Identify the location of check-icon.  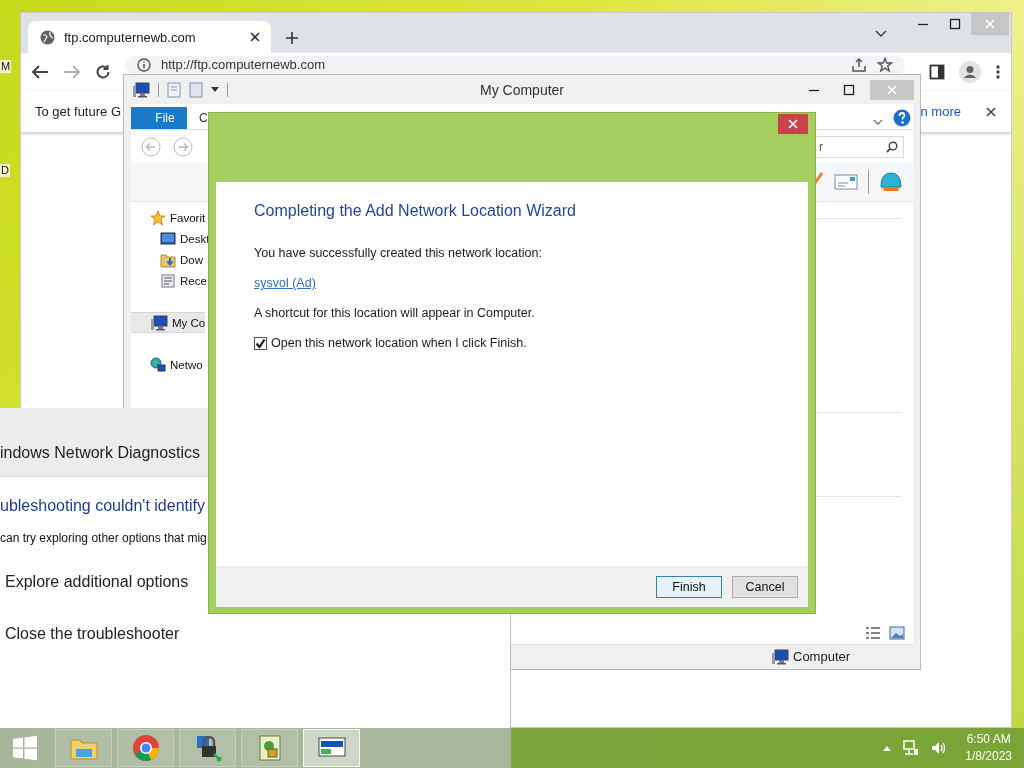
(260, 343).